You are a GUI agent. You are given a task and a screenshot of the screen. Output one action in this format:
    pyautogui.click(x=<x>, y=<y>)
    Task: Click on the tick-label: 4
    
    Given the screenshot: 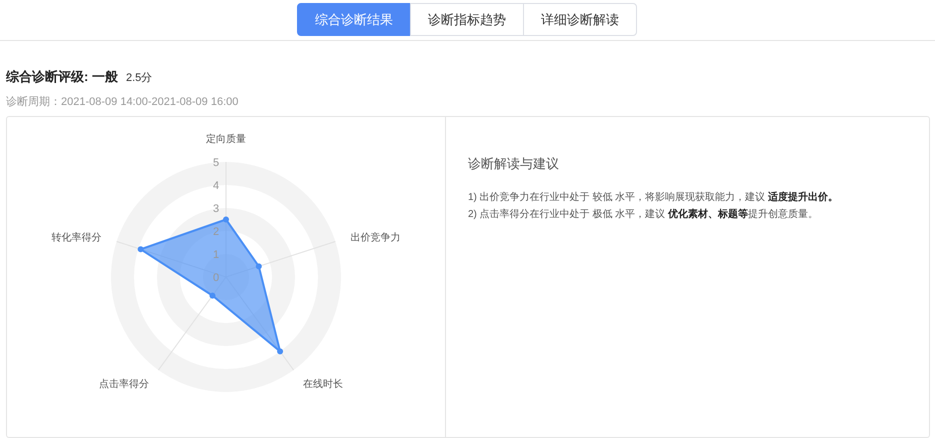 What is the action you would take?
    pyautogui.click(x=216, y=186)
    